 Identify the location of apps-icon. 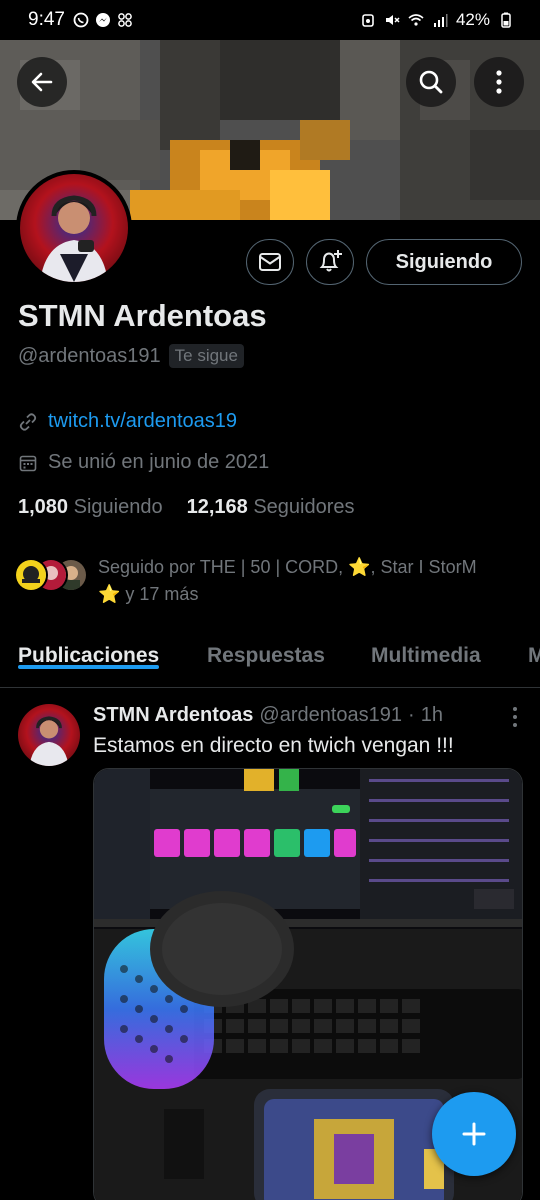
(125, 20).